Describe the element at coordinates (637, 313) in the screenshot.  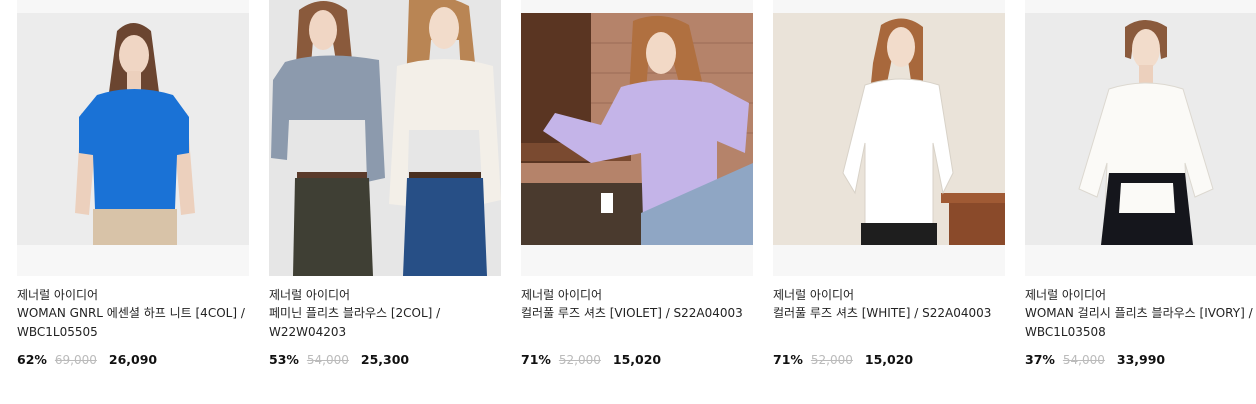
I see `product-title: 컬러풀 루즈 셔츠 [VIOLET] / S22A04003` at that location.